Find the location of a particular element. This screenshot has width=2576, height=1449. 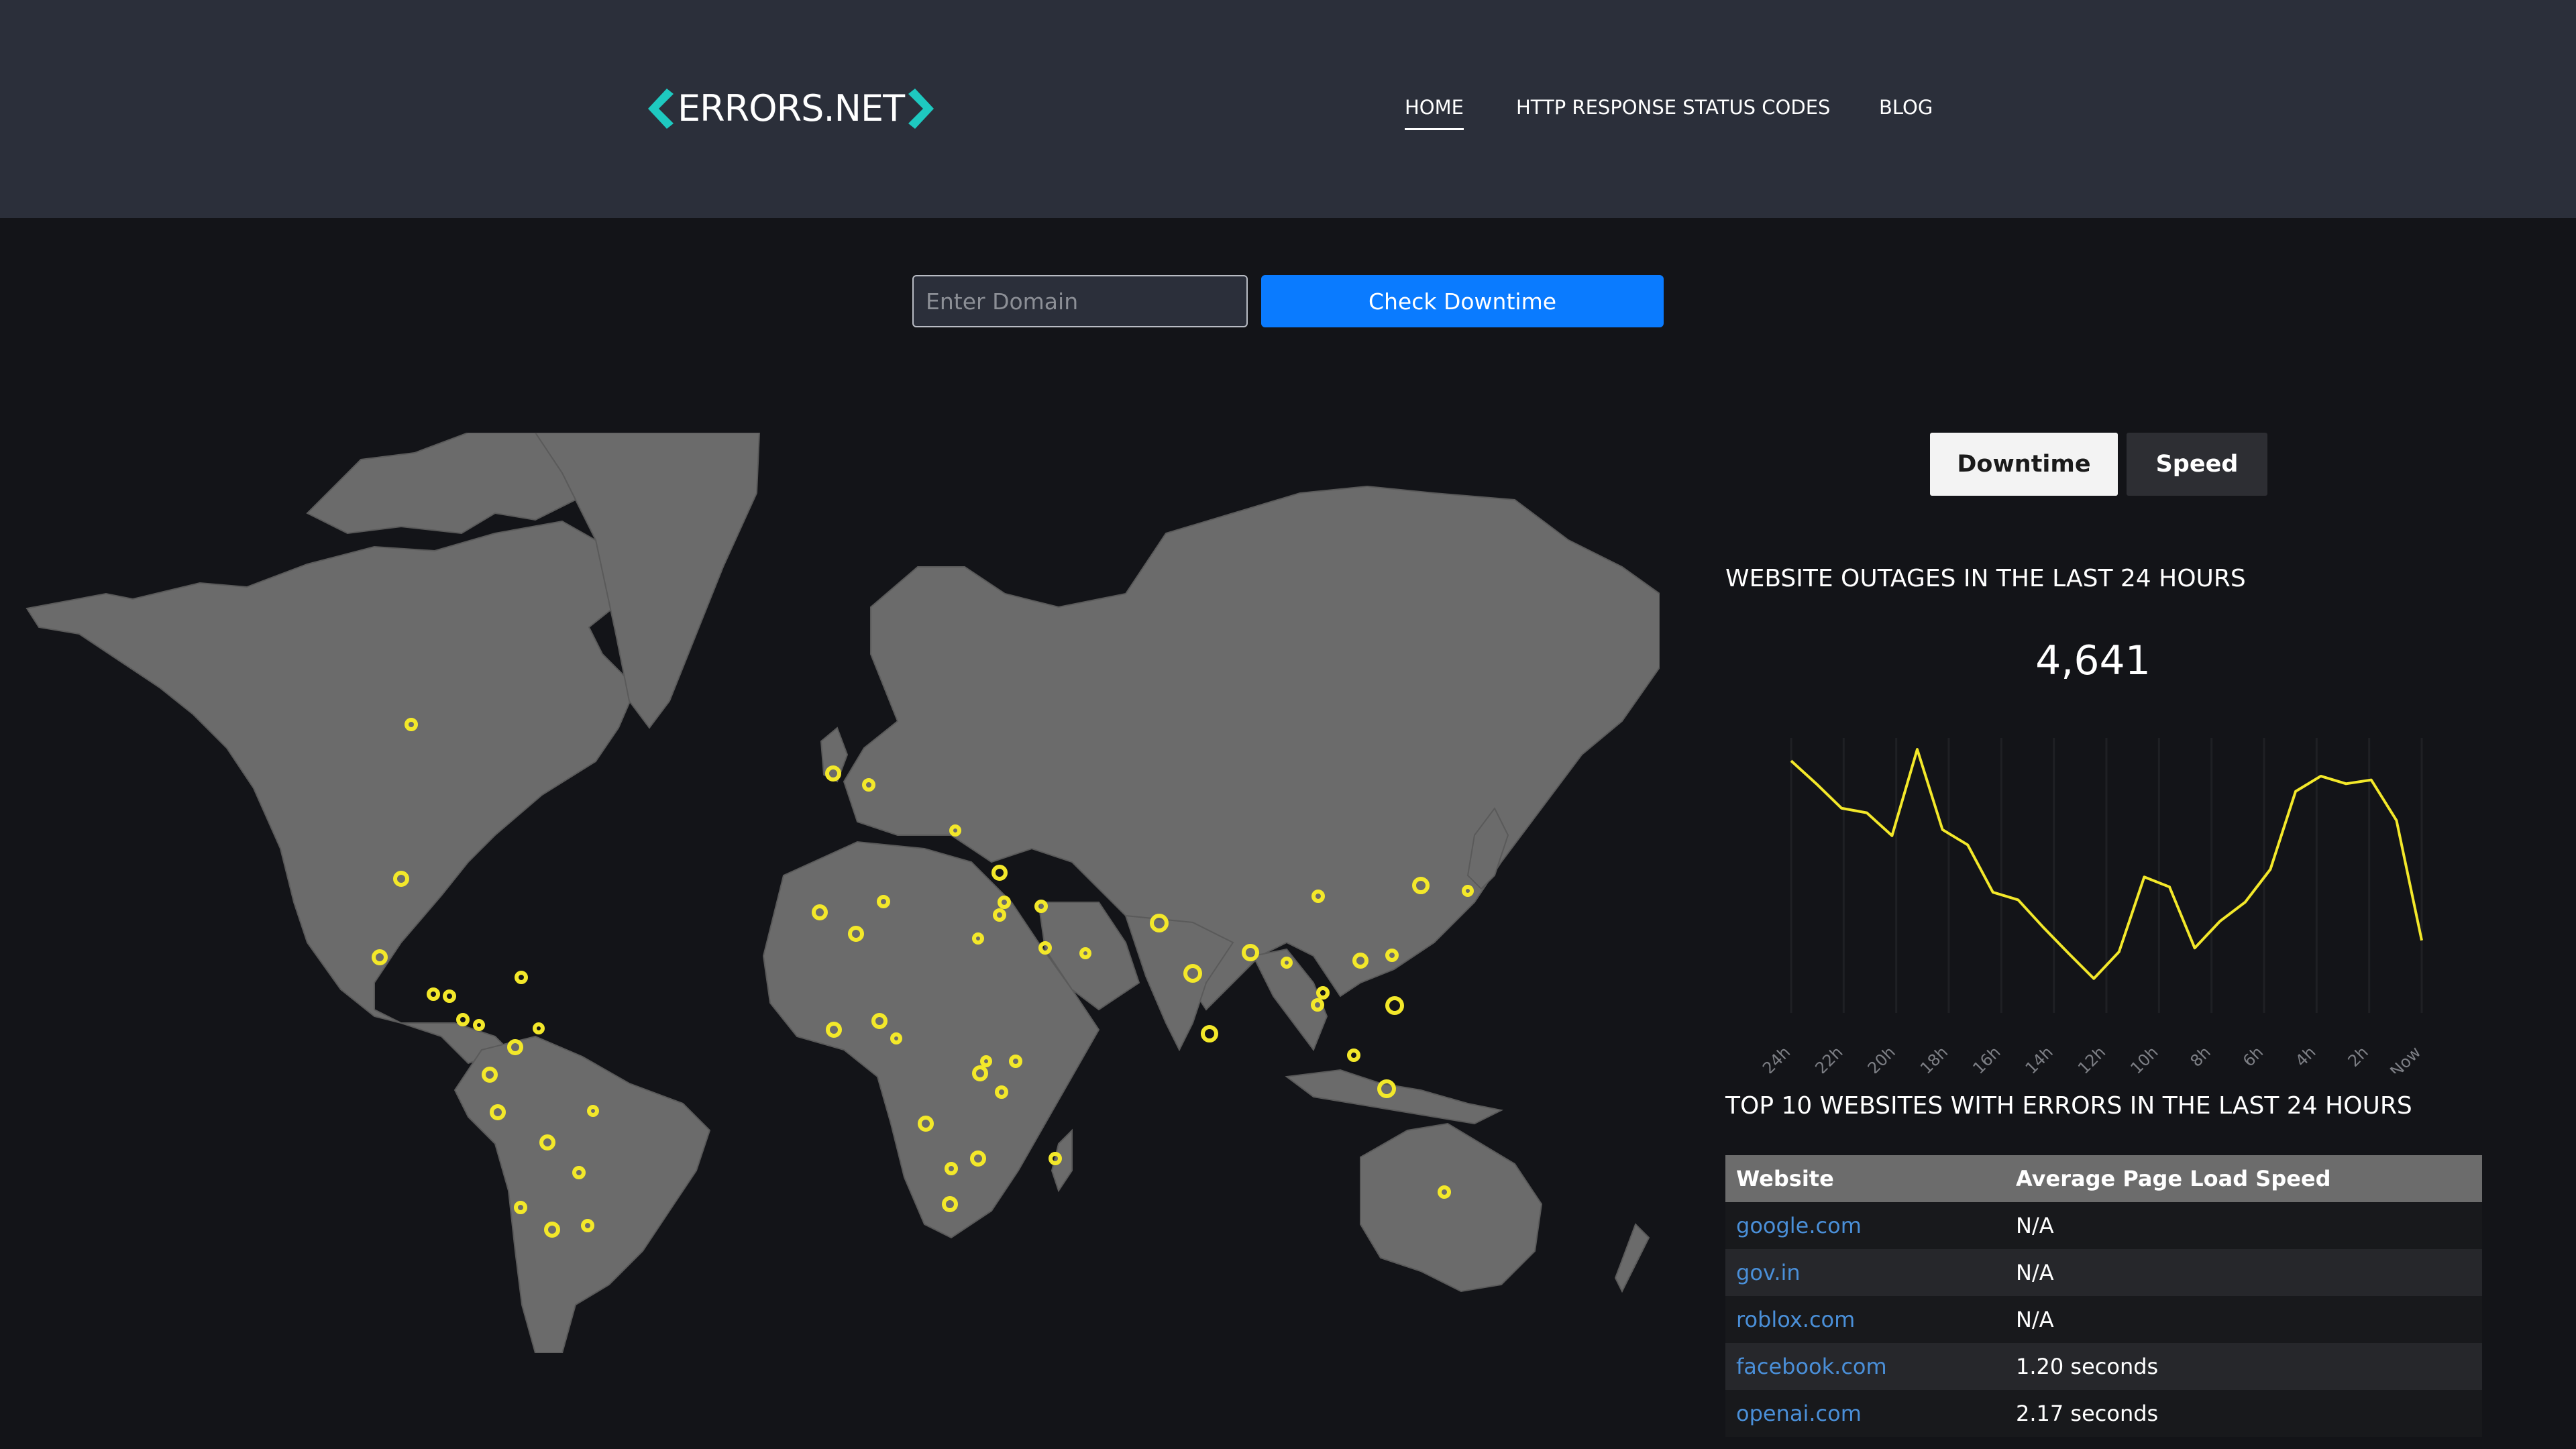

table-row: openai.com 2.17 seconds is located at coordinates (2103, 1413).